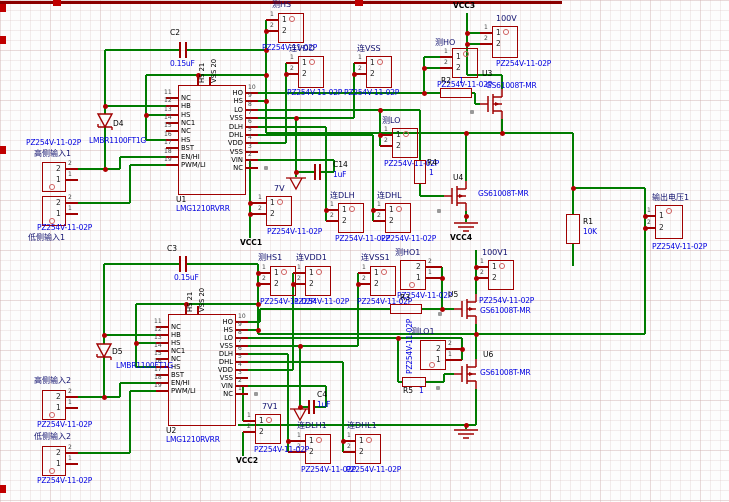  I want to click on designator-label: C4, so click(322, 395).